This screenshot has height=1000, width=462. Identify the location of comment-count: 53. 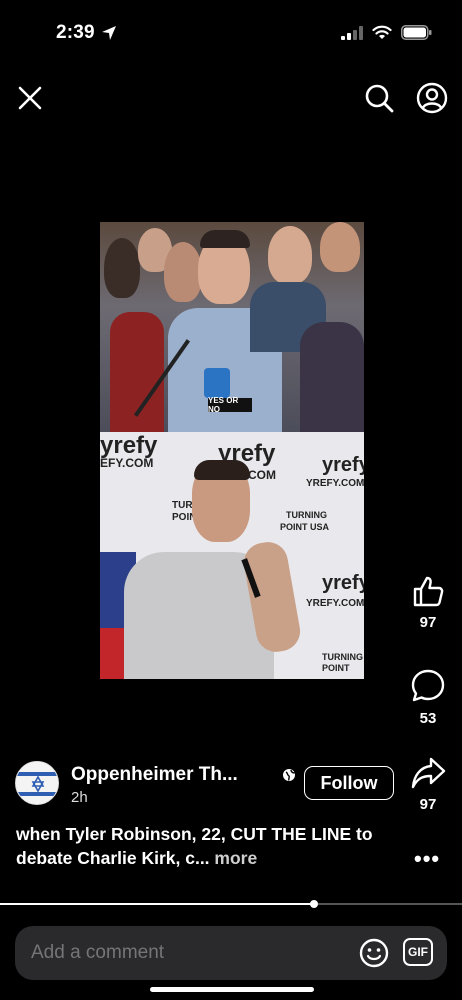
(428, 718).